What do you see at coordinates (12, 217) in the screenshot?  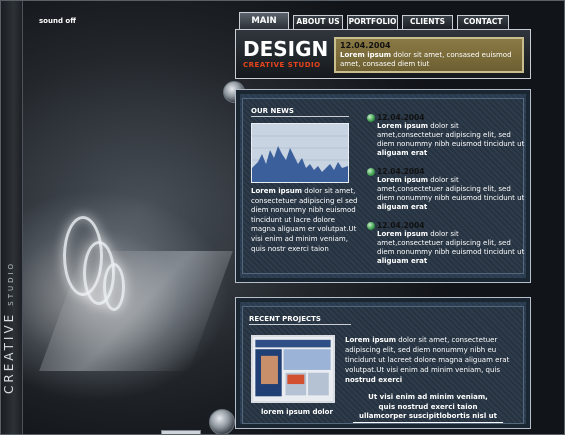 I see `side-strip: CREATIVE STUDIO` at bounding box center [12, 217].